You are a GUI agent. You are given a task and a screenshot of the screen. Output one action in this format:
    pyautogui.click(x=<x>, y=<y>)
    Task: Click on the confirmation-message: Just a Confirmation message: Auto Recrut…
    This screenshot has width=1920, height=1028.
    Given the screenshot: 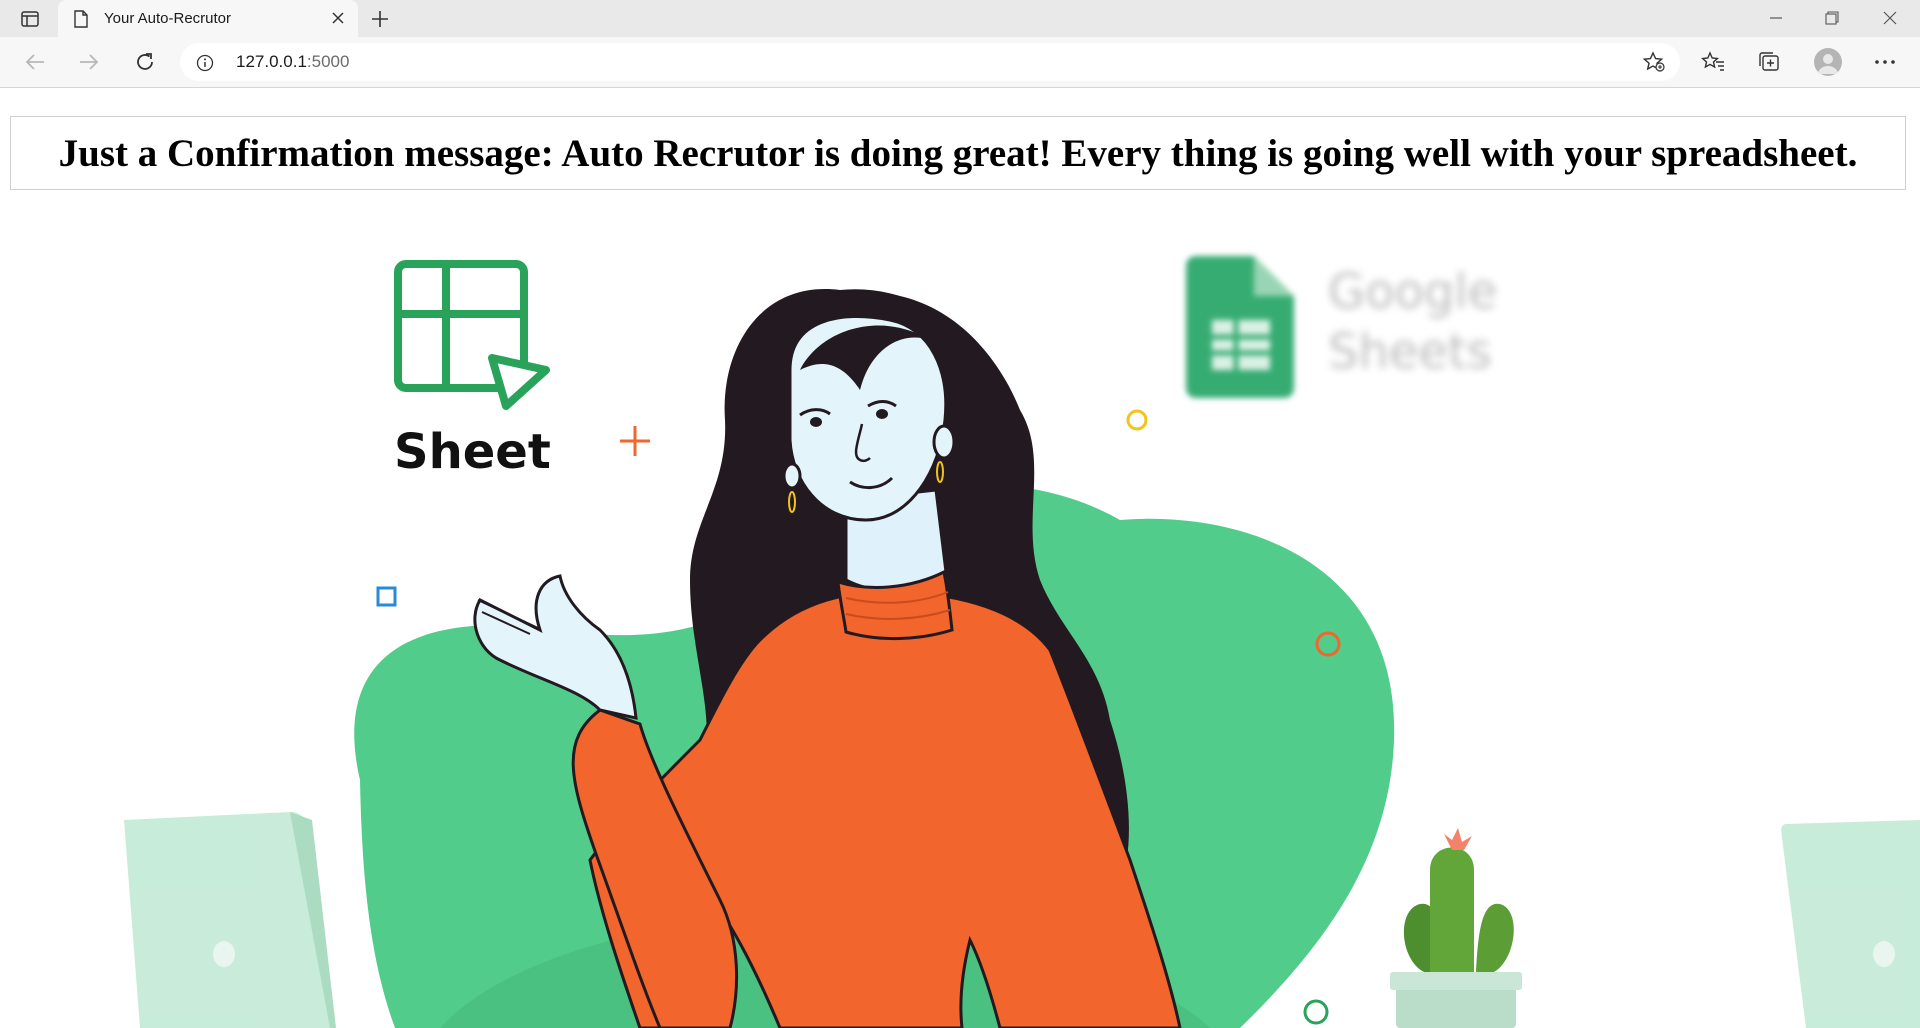 What is the action you would take?
    pyautogui.click(x=958, y=153)
    